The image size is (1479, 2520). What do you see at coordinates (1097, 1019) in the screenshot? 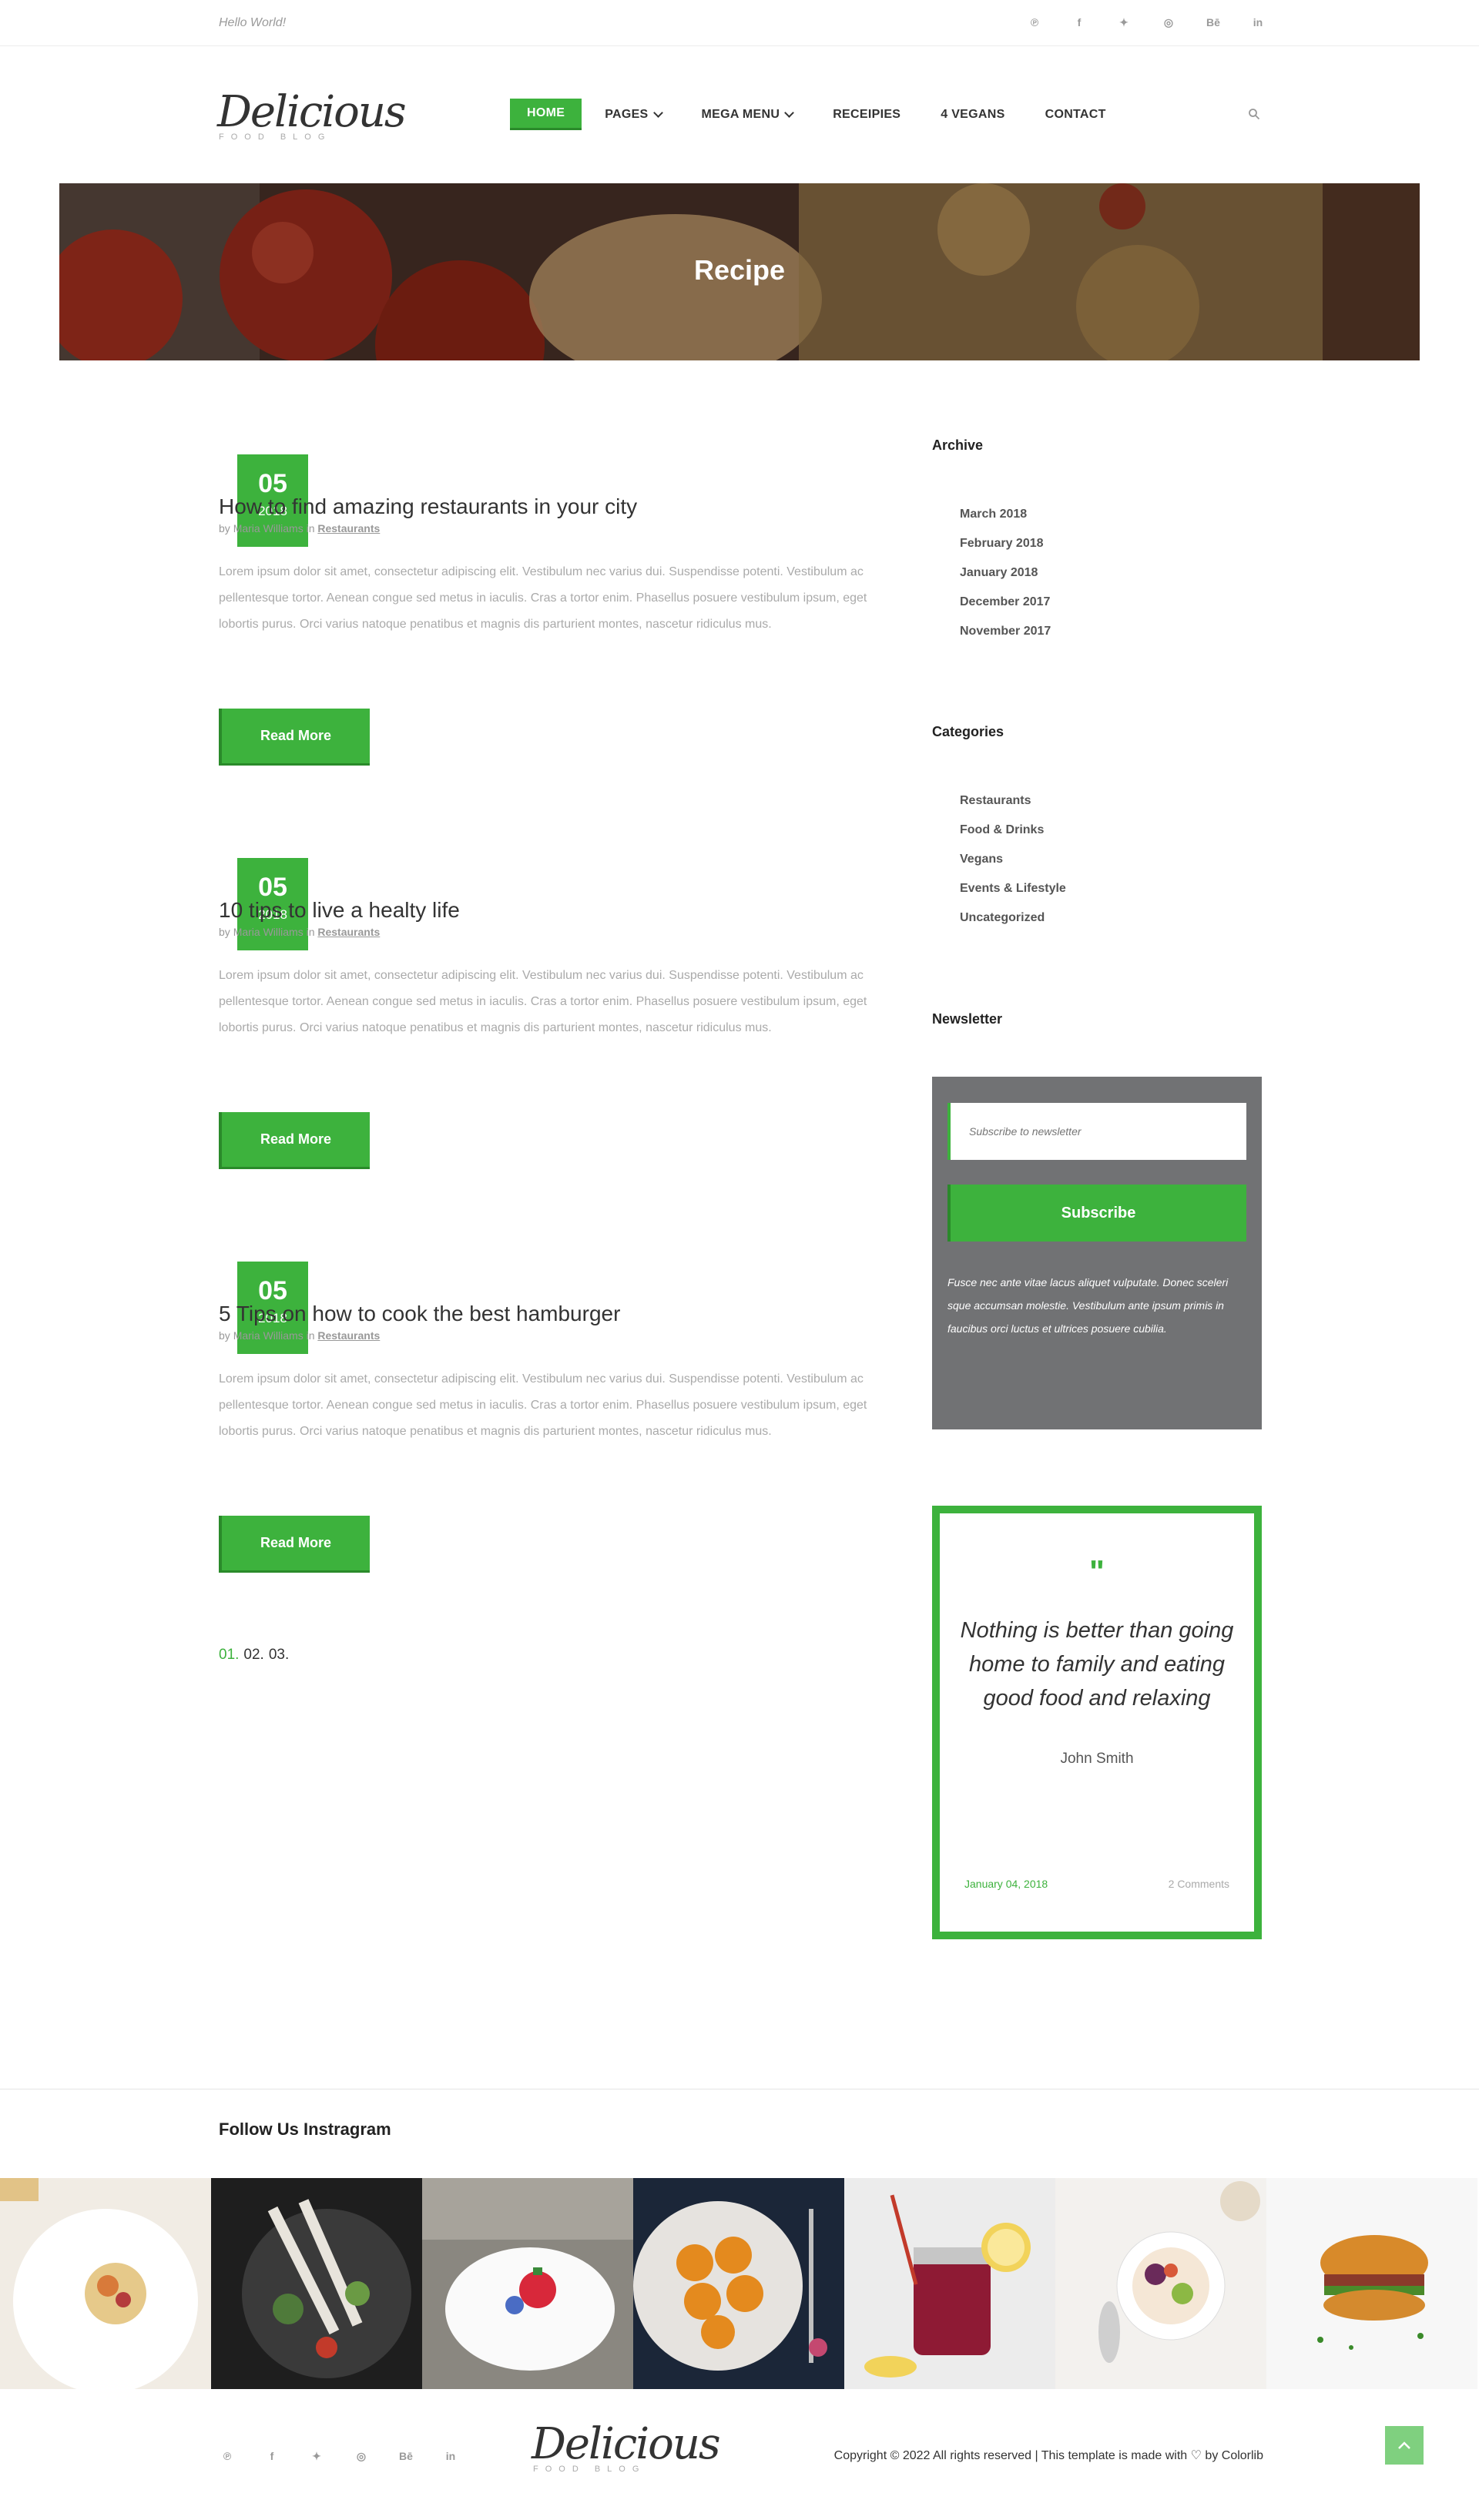
I see `newsletter-widget-heading: Newsletter` at bounding box center [1097, 1019].